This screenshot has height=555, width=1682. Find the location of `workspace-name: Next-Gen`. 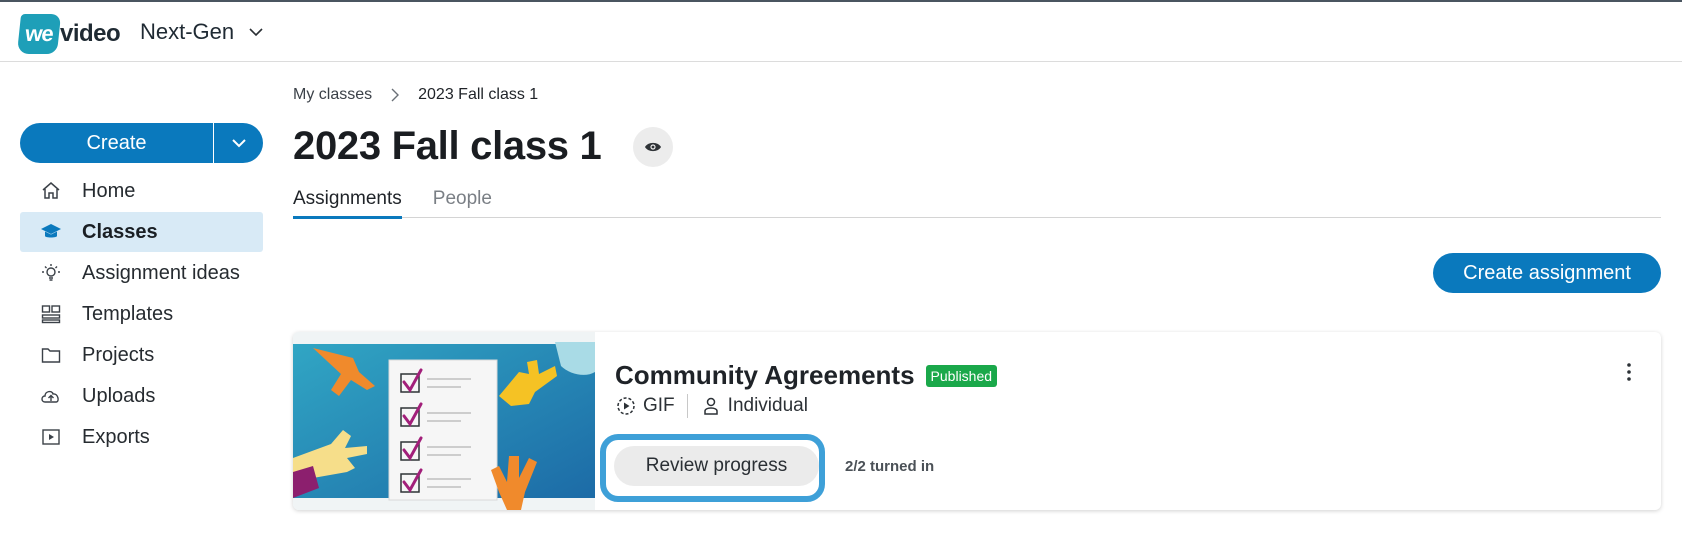

workspace-name: Next-Gen is located at coordinates (187, 31).